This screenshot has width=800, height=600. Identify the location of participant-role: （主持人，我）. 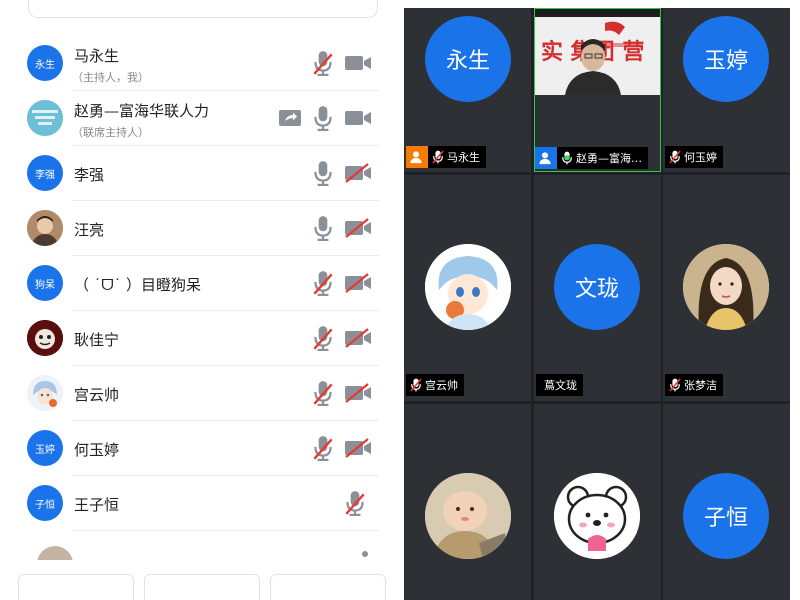
(110, 77).